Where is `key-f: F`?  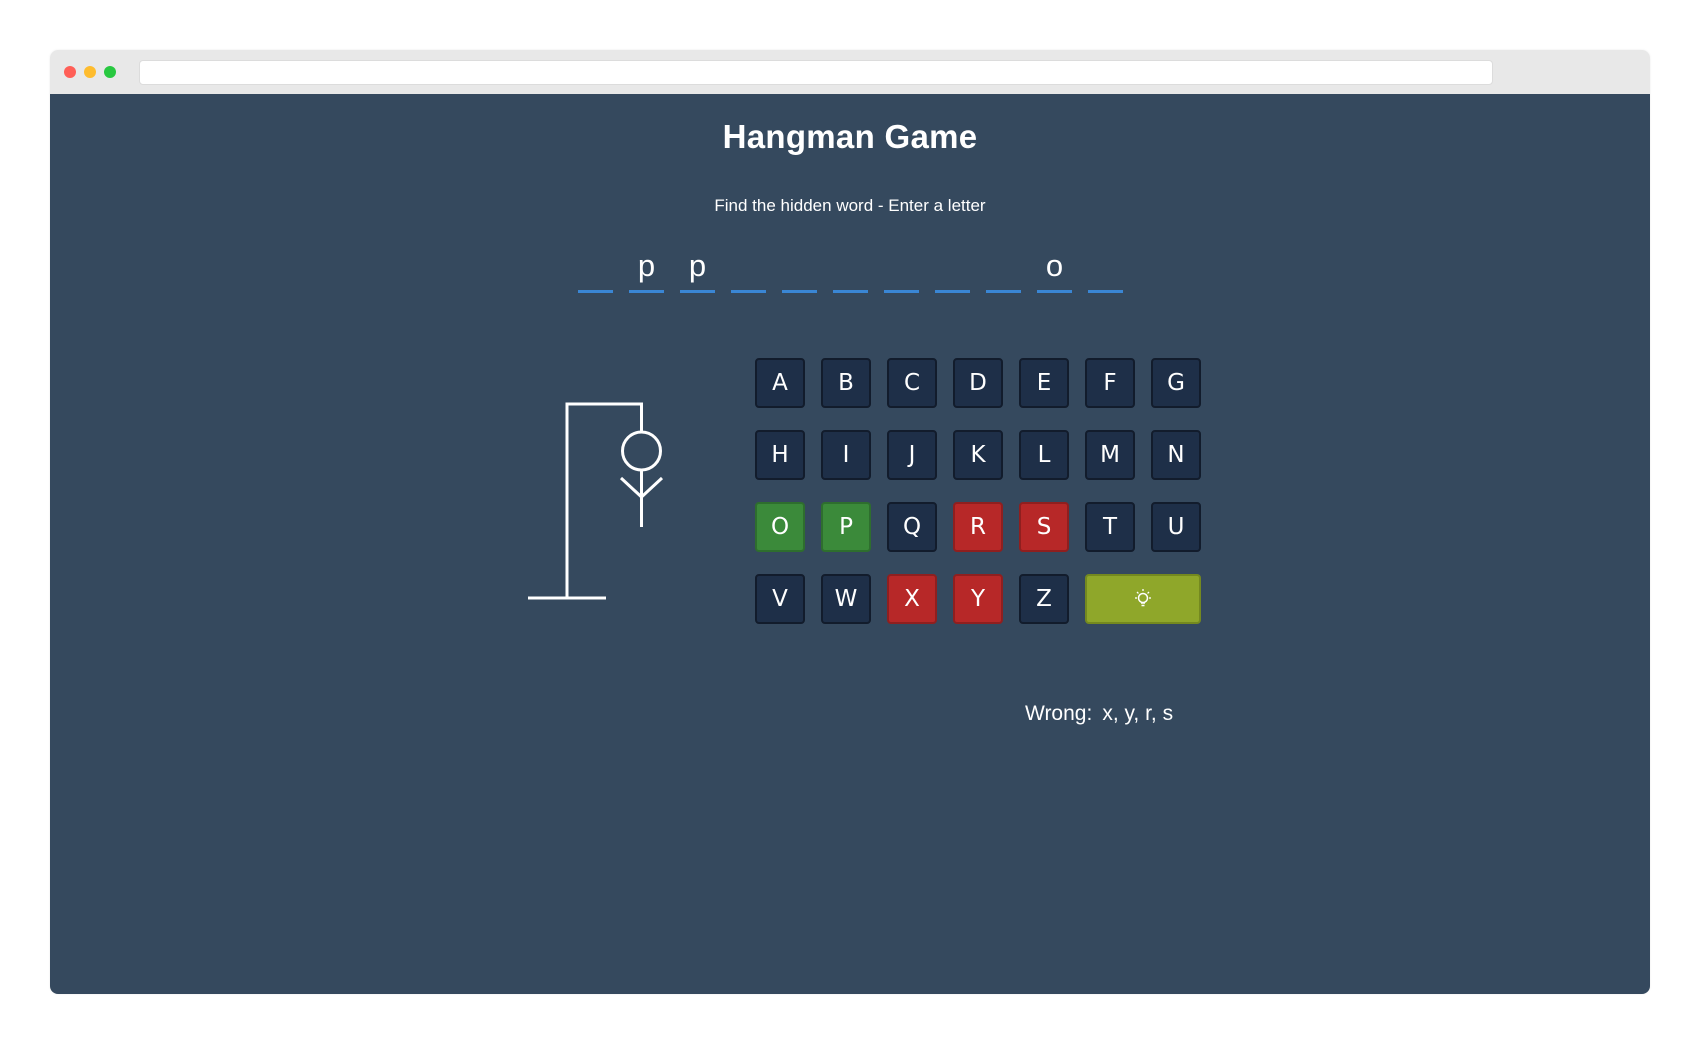 key-f: F is located at coordinates (1110, 383).